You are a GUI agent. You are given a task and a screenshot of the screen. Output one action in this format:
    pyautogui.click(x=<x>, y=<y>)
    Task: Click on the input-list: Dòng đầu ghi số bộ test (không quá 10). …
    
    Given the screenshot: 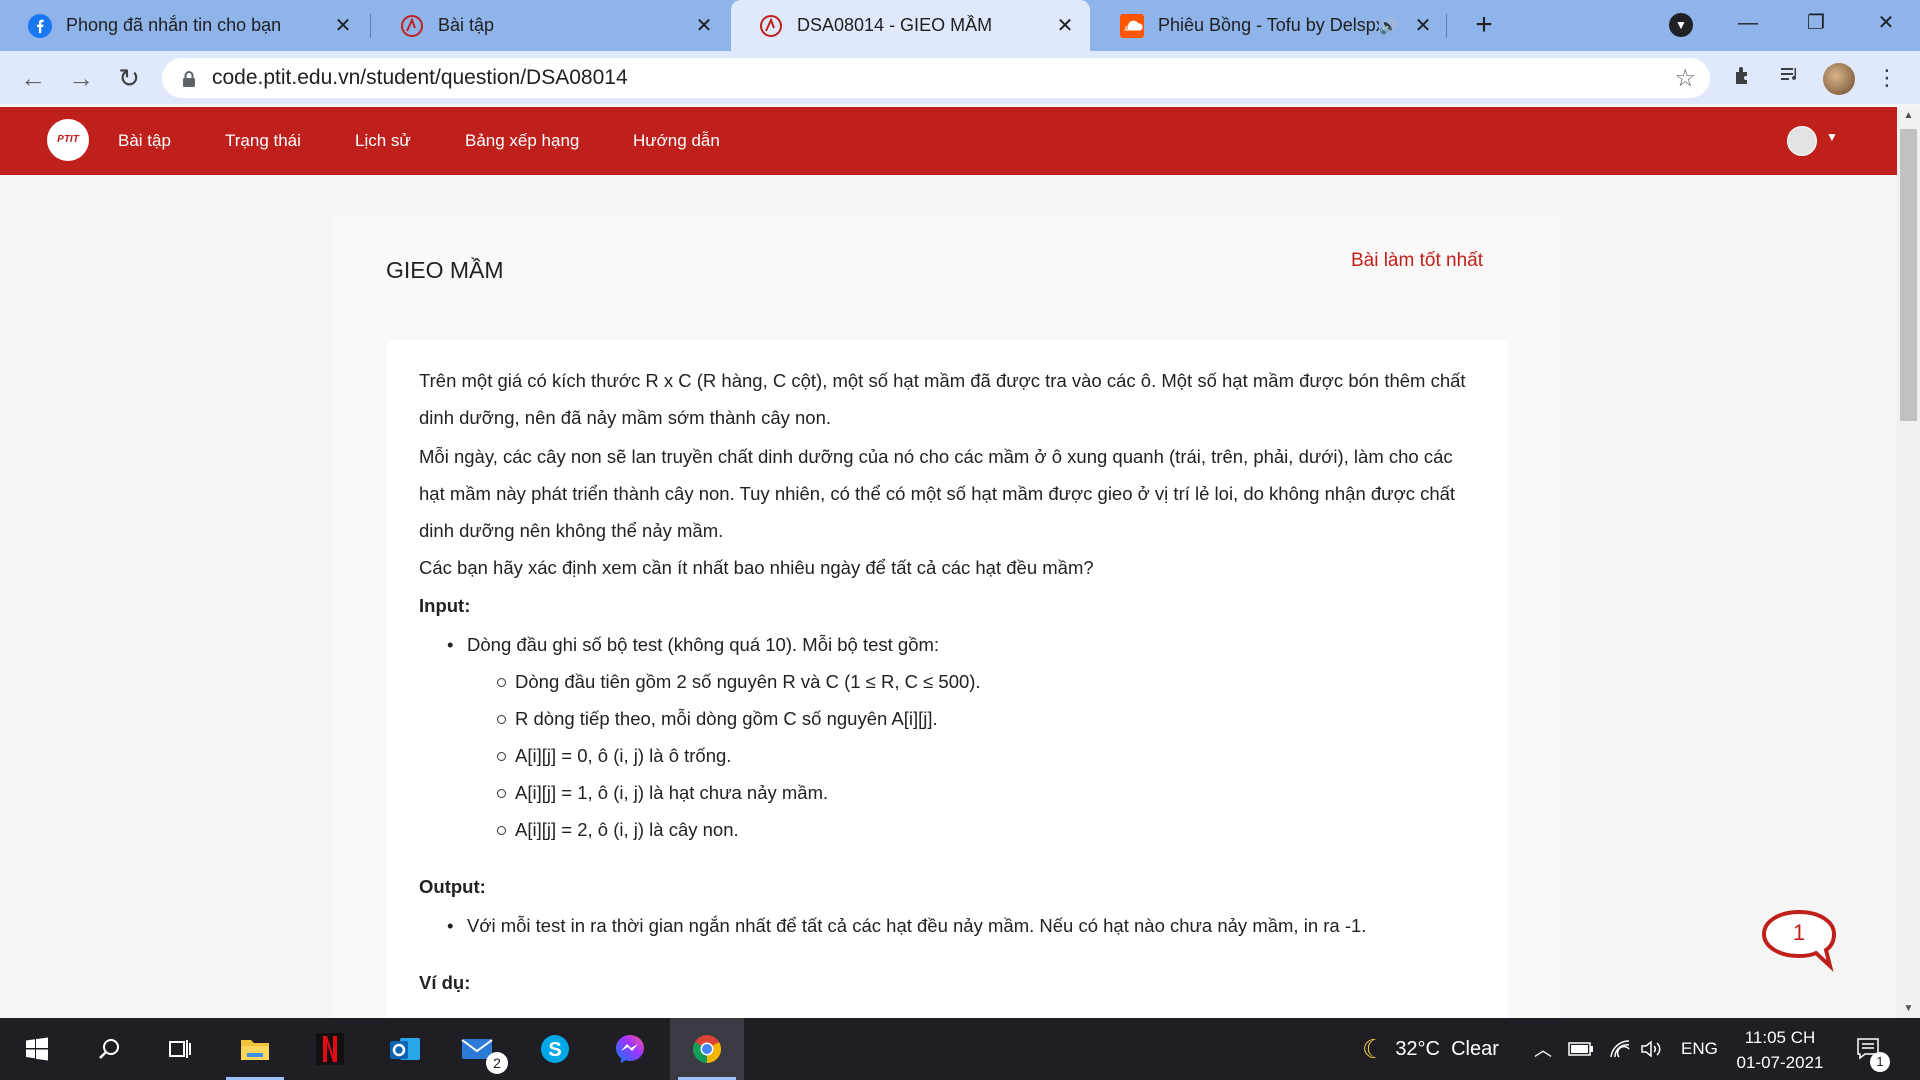 What is the action you would take?
    pyautogui.click(x=947, y=737)
    